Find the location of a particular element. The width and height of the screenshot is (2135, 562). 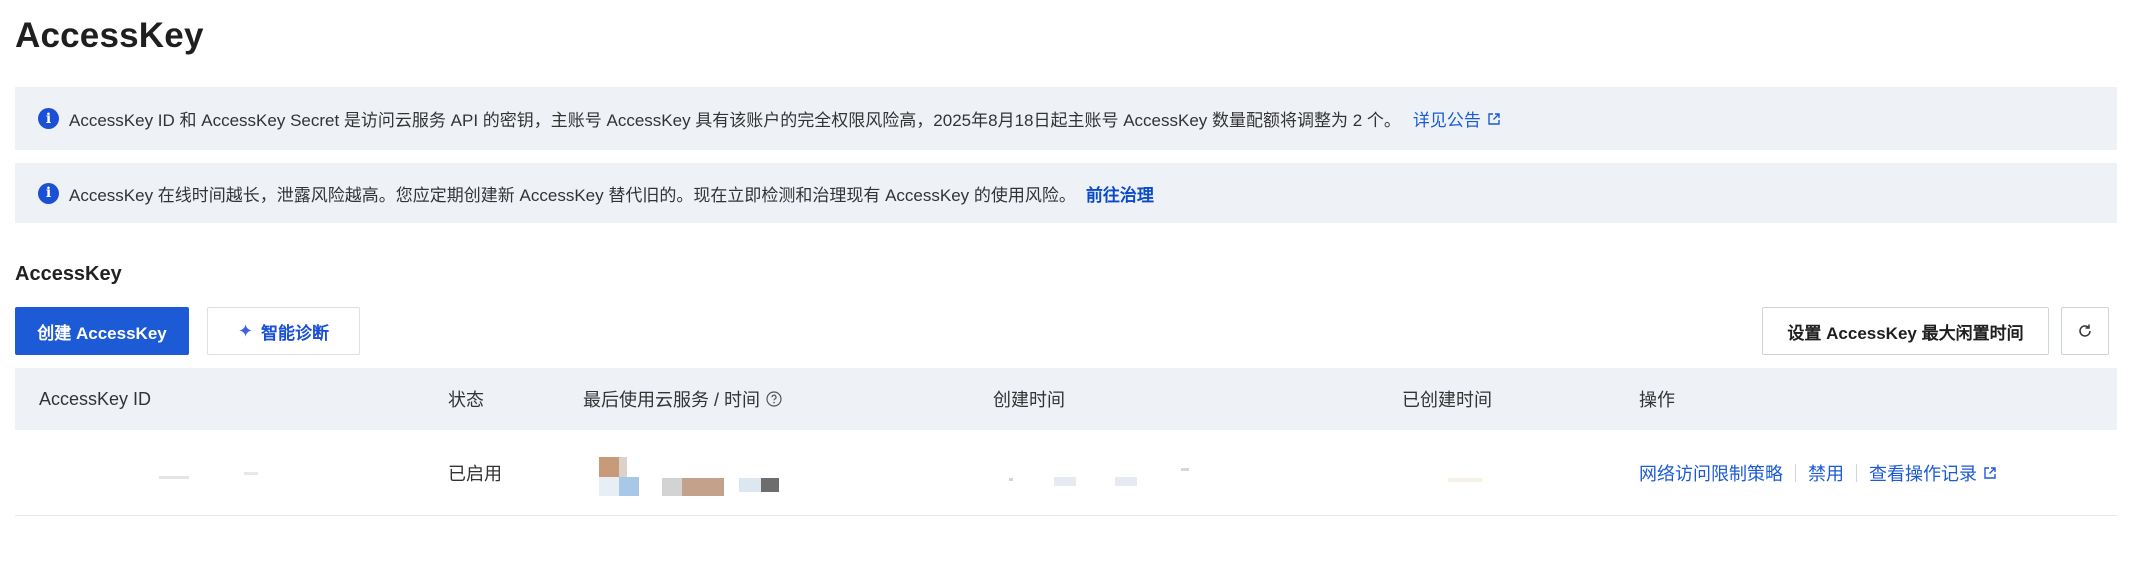

refresh-icon is located at coordinates (2085, 330).